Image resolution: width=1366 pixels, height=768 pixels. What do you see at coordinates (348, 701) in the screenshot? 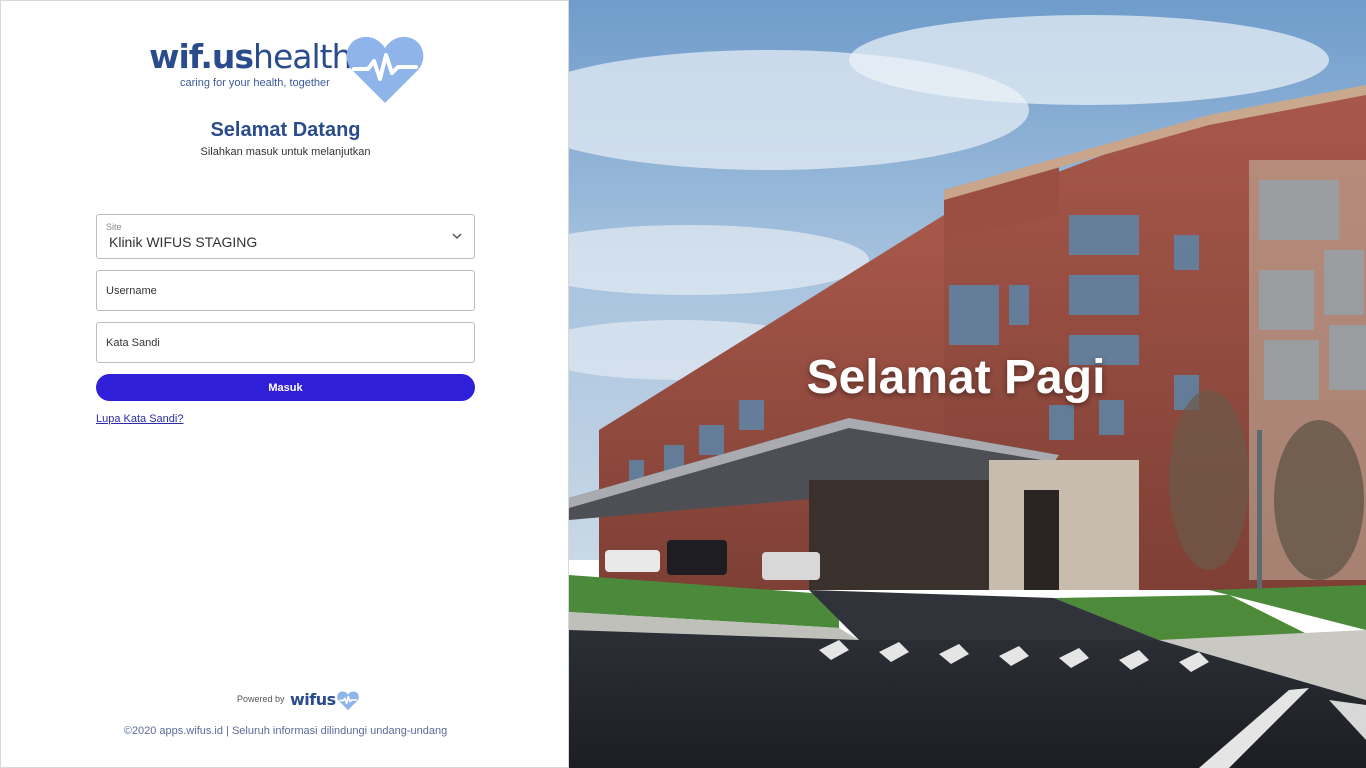
I see `small-heart-icon` at bounding box center [348, 701].